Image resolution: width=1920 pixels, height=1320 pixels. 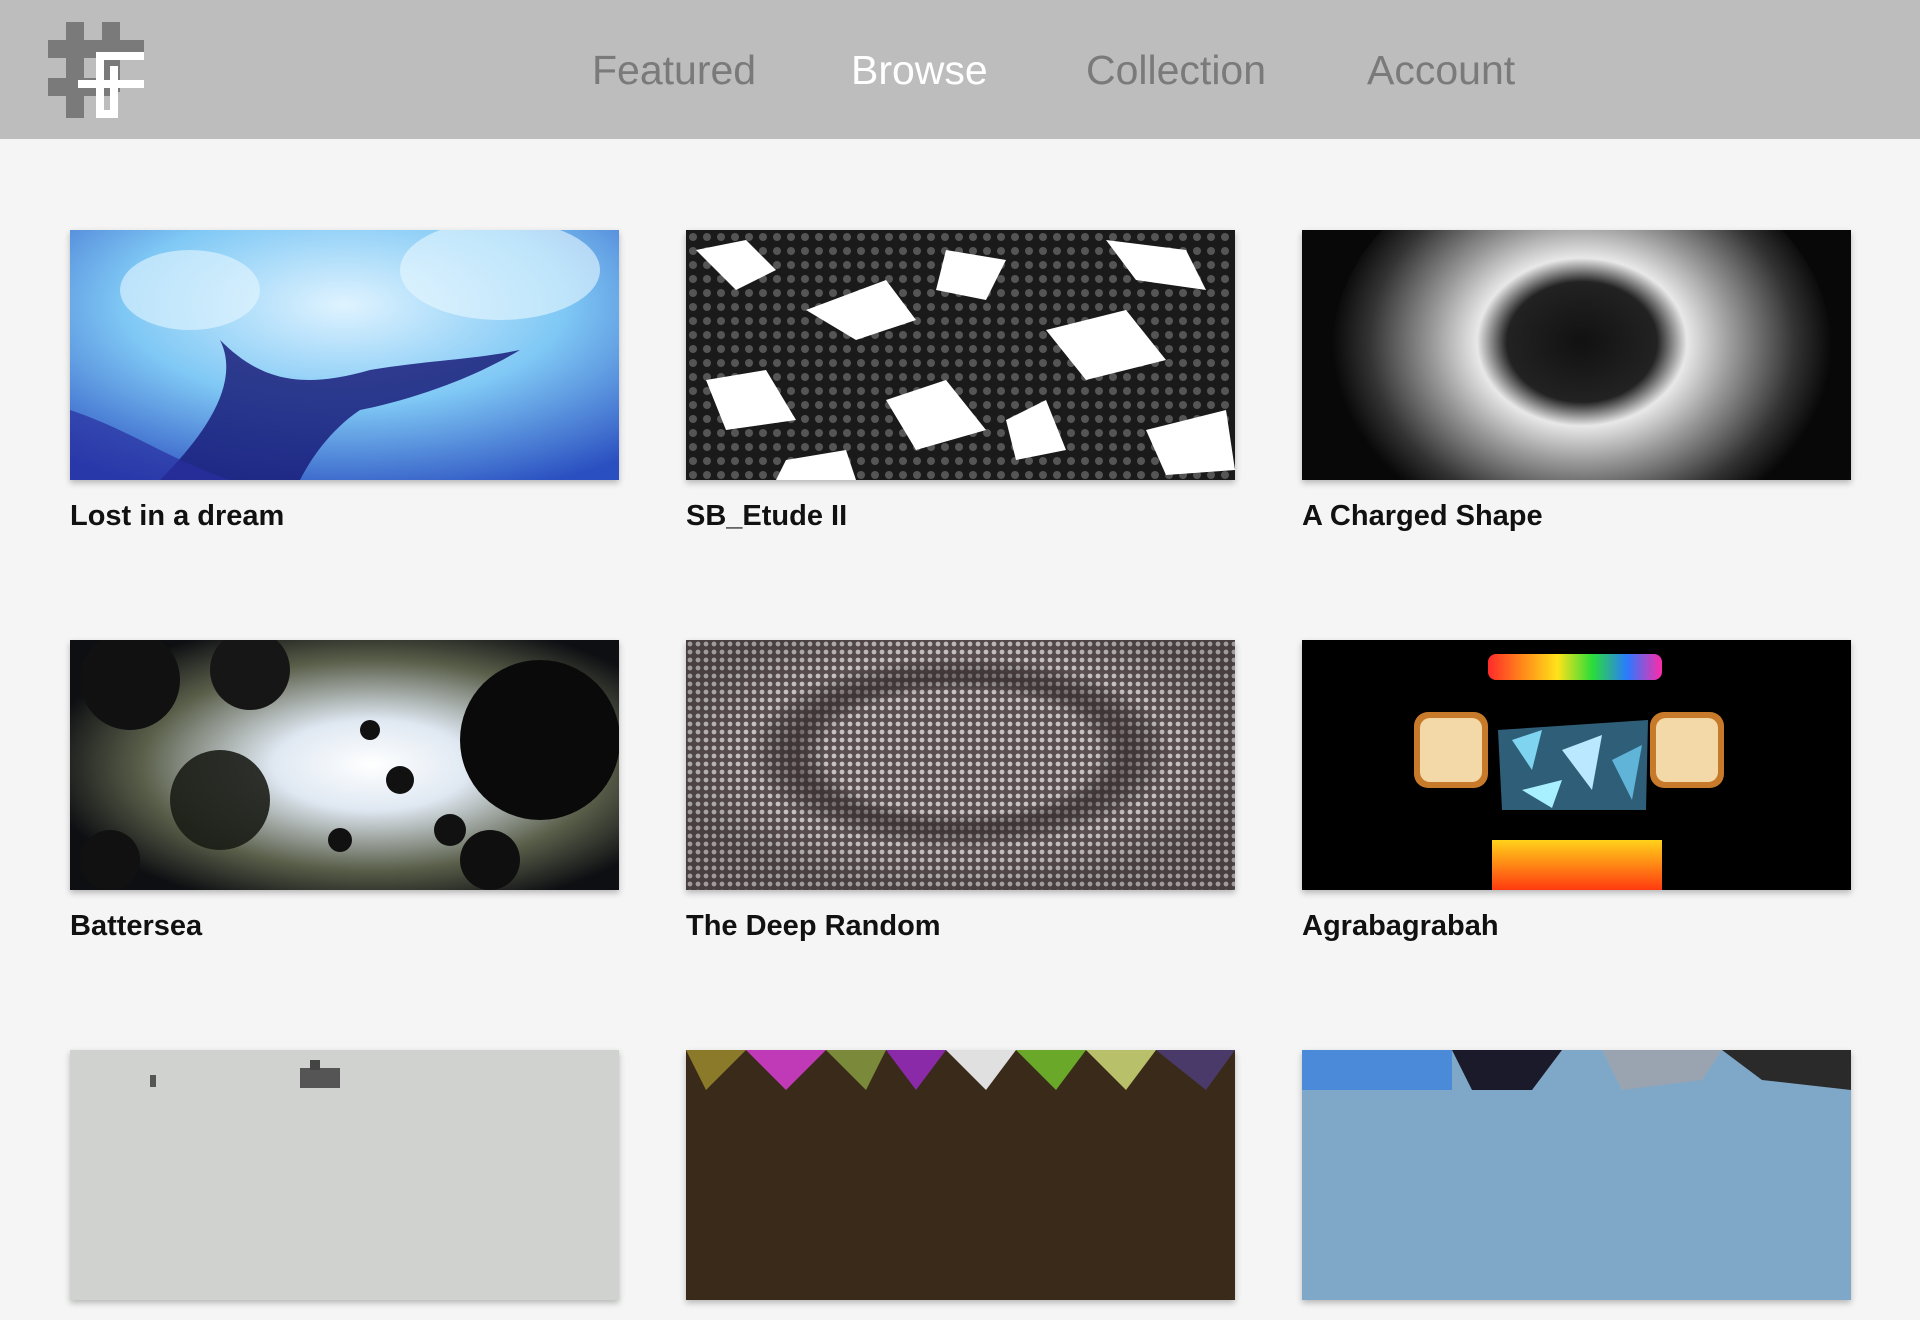 I want to click on artwork-card-lost-in-a-dream: Lost in a dream, so click(x=344, y=381).